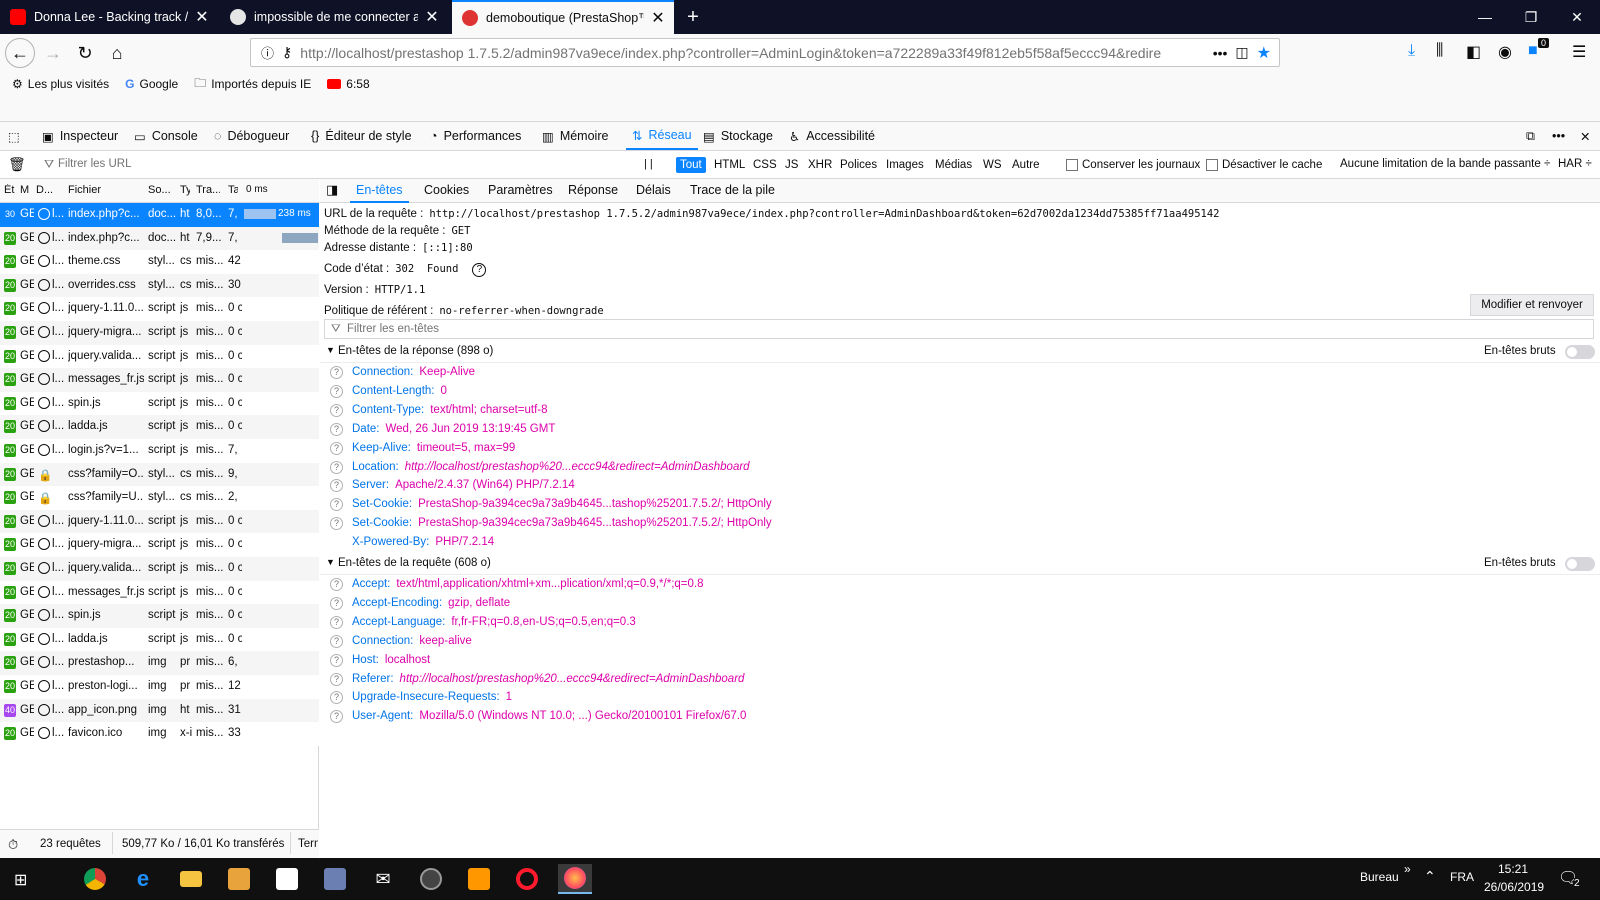 This screenshot has width=1600, height=900. What do you see at coordinates (143, 879) in the screenshot?
I see `edge-icon: e` at bounding box center [143, 879].